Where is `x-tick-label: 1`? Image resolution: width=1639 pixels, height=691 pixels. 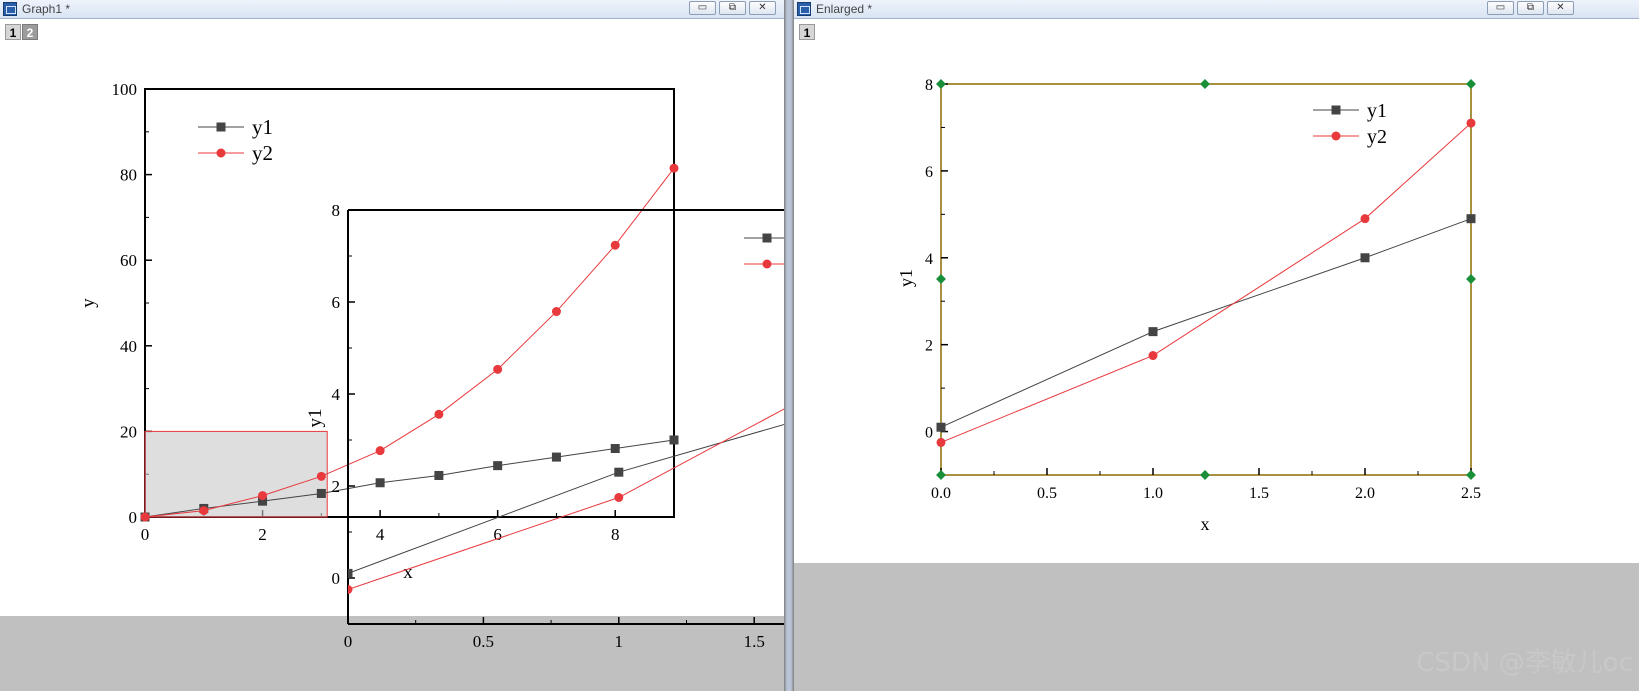 x-tick-label: 1 is located at coordinates (619, 641).